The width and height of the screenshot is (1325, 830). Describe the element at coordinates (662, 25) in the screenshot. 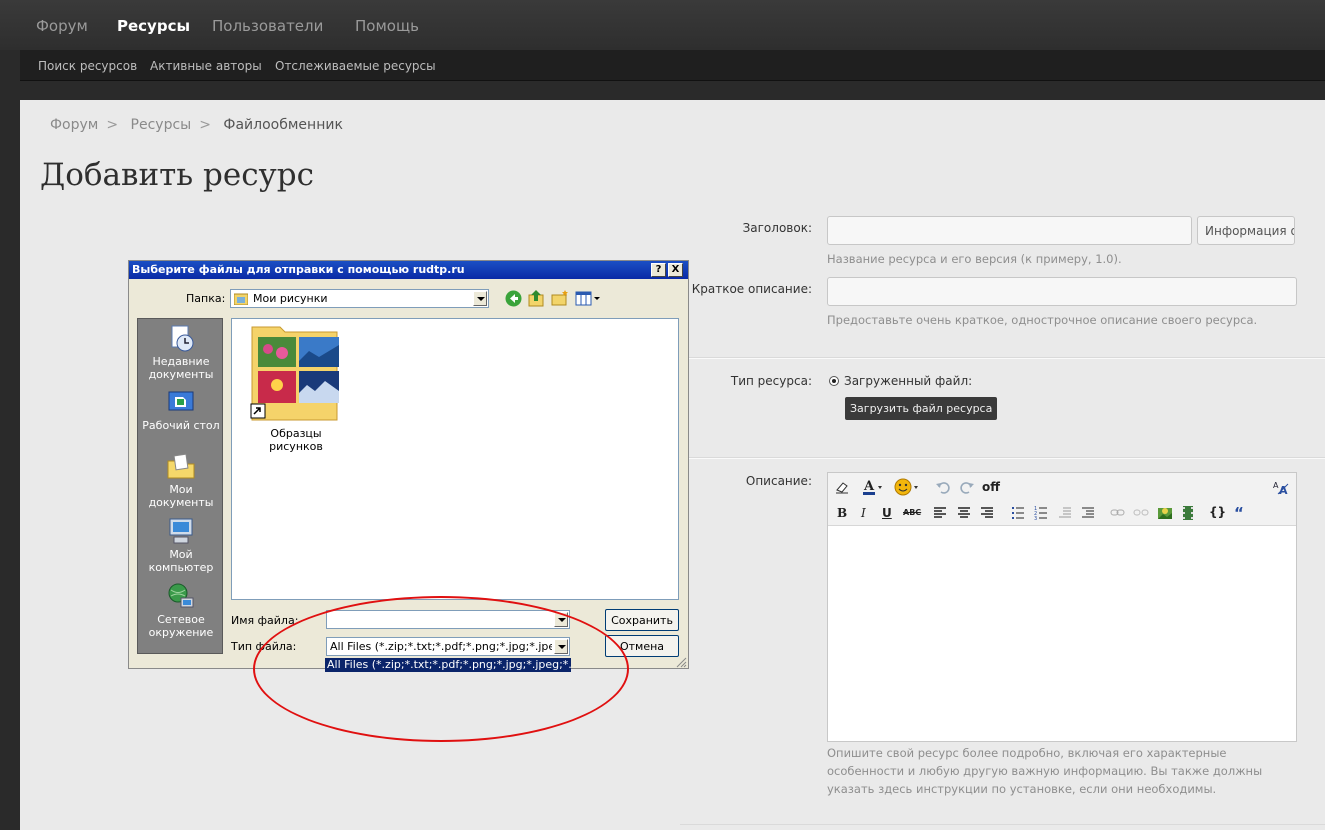

I see `top-navigation: Форум Ресурсы Пользователи Помощь` at that location.